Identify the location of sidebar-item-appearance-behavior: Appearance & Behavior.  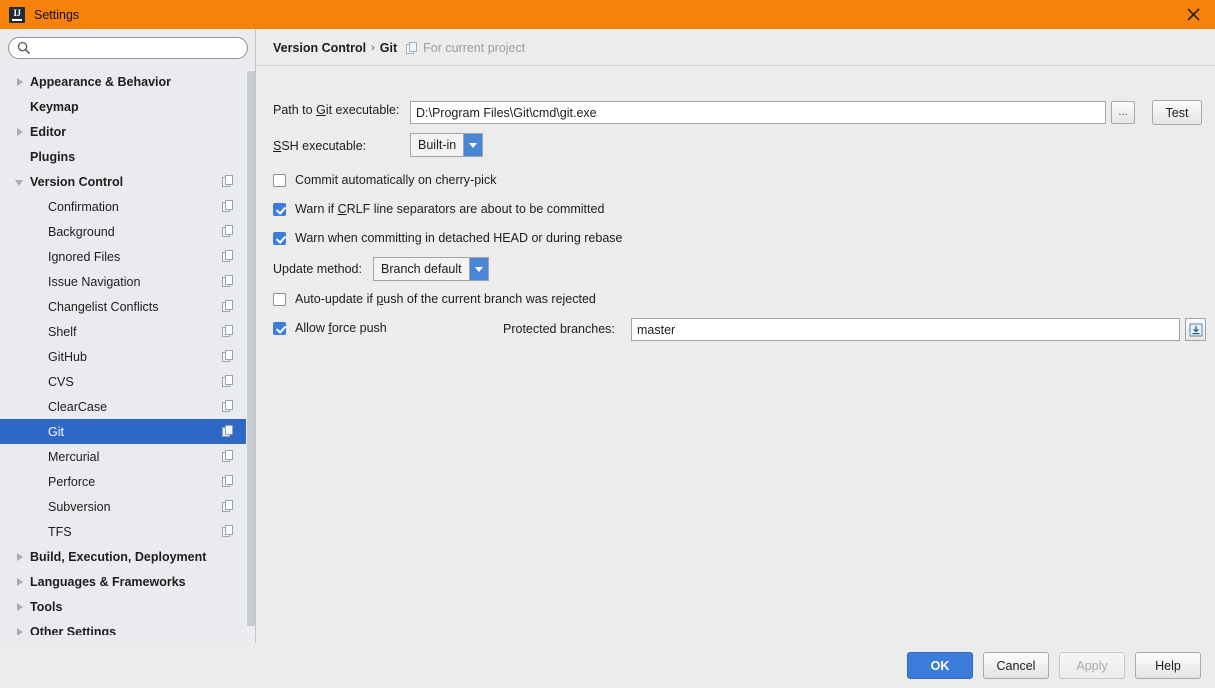
(124, 81).